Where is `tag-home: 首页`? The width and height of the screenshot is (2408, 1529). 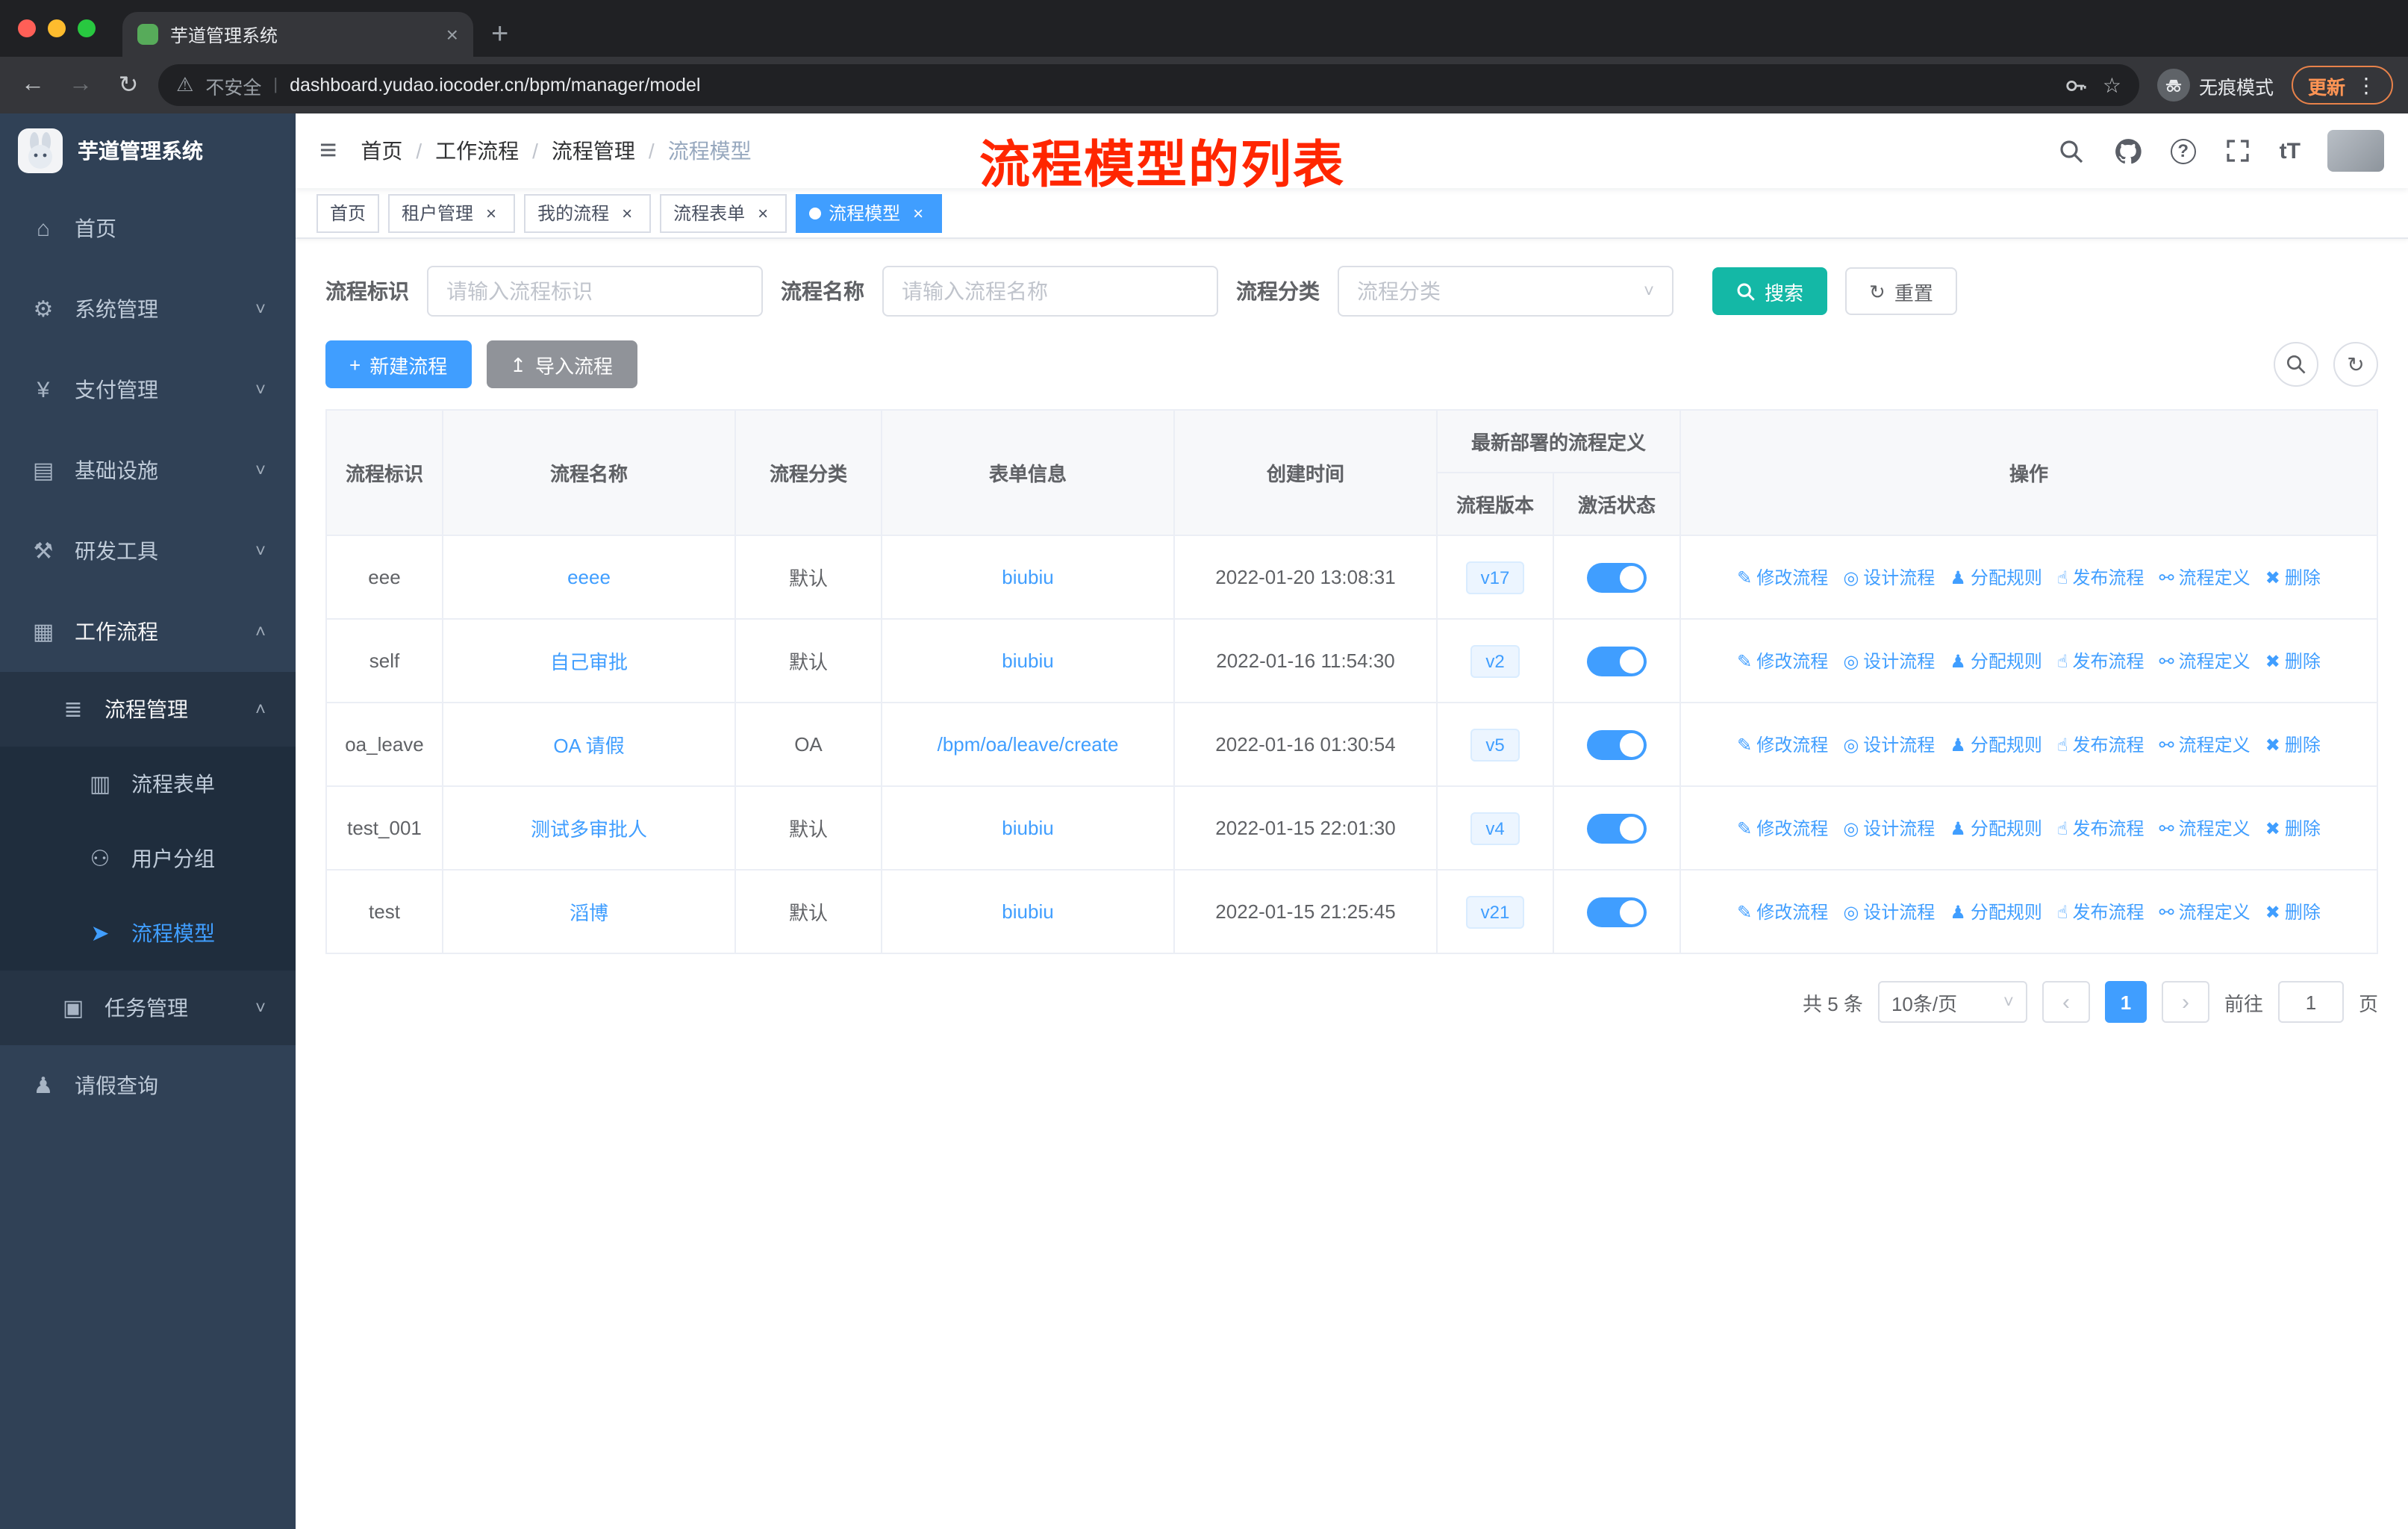 tag-home: 首页 is located at coordinates (348, 213).